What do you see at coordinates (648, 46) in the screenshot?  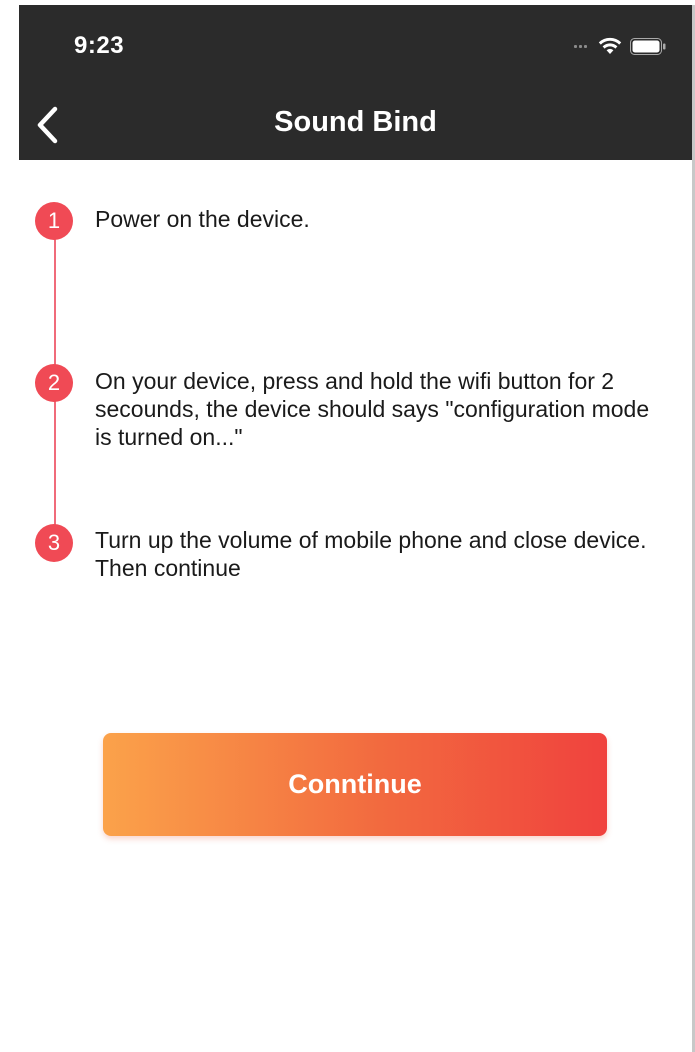 I see `battery-icon` at bounding box center [648, 46].